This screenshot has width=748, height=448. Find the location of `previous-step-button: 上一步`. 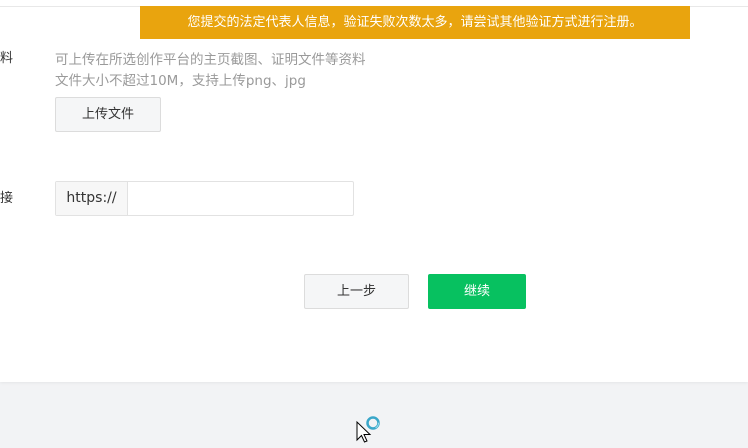

previous-step-button: 上一步 is located at coordinates (356, 291).